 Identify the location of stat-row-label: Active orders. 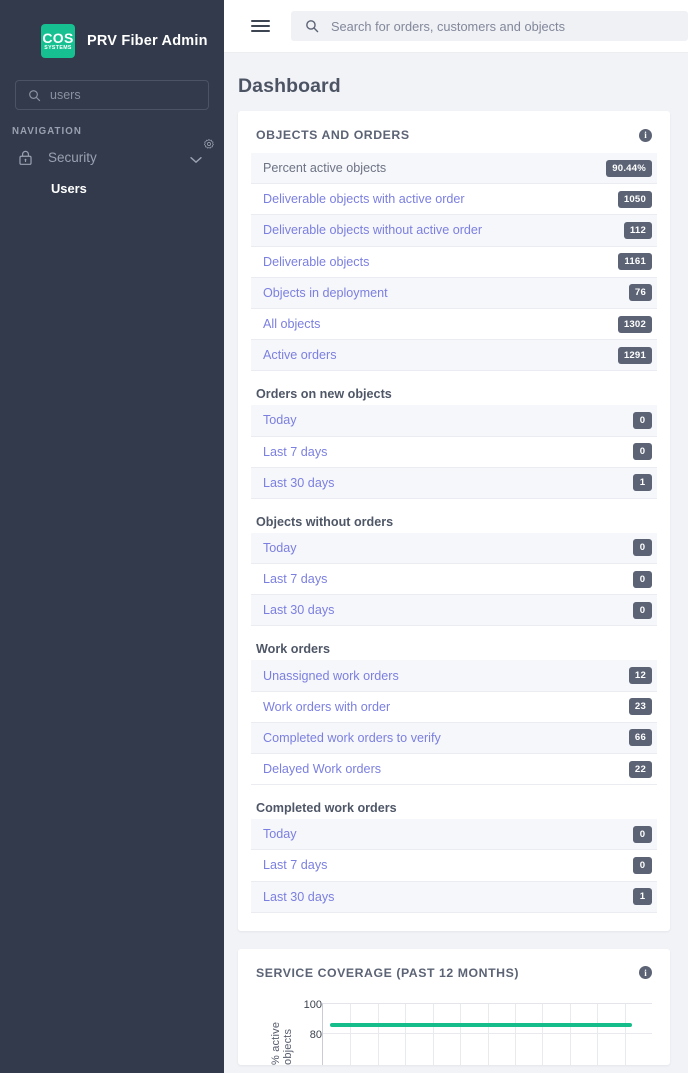
(300, 355).